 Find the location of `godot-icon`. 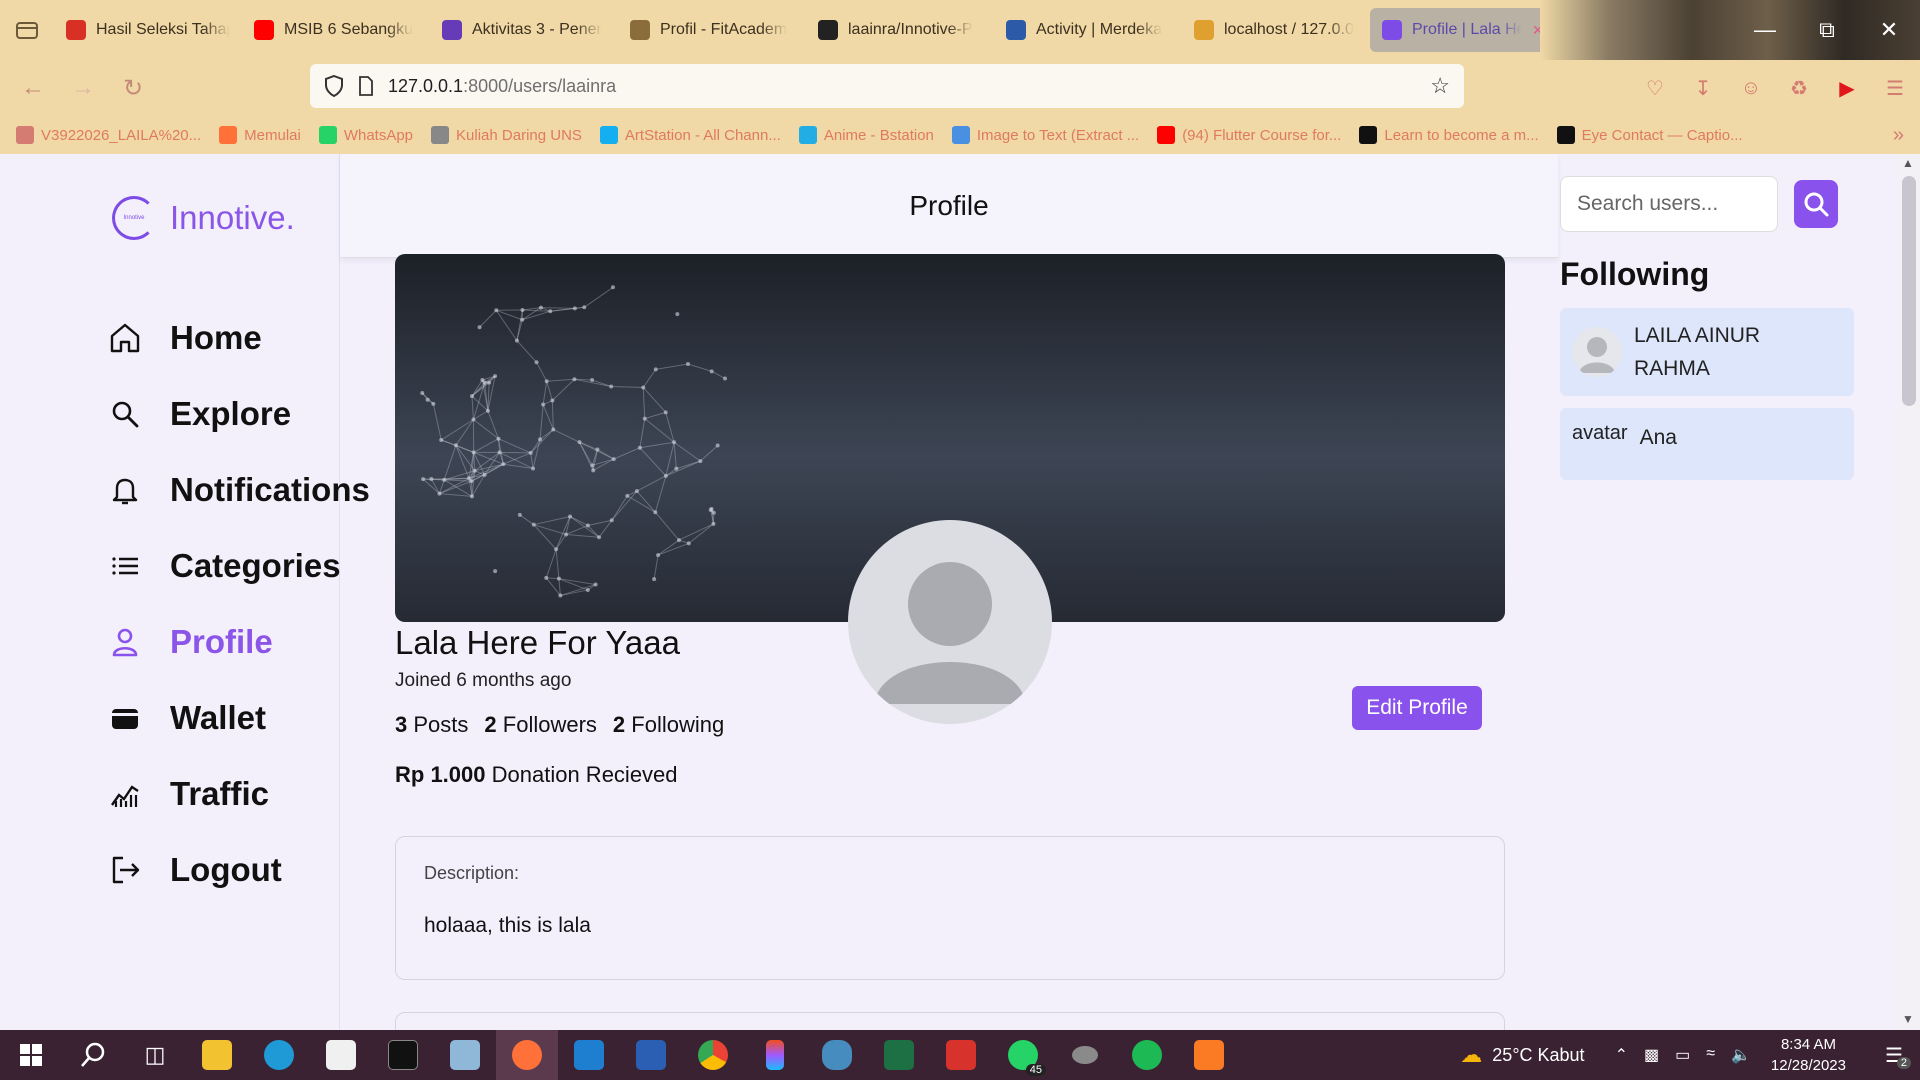

godot-icon is located at coordinates (837, 1055).